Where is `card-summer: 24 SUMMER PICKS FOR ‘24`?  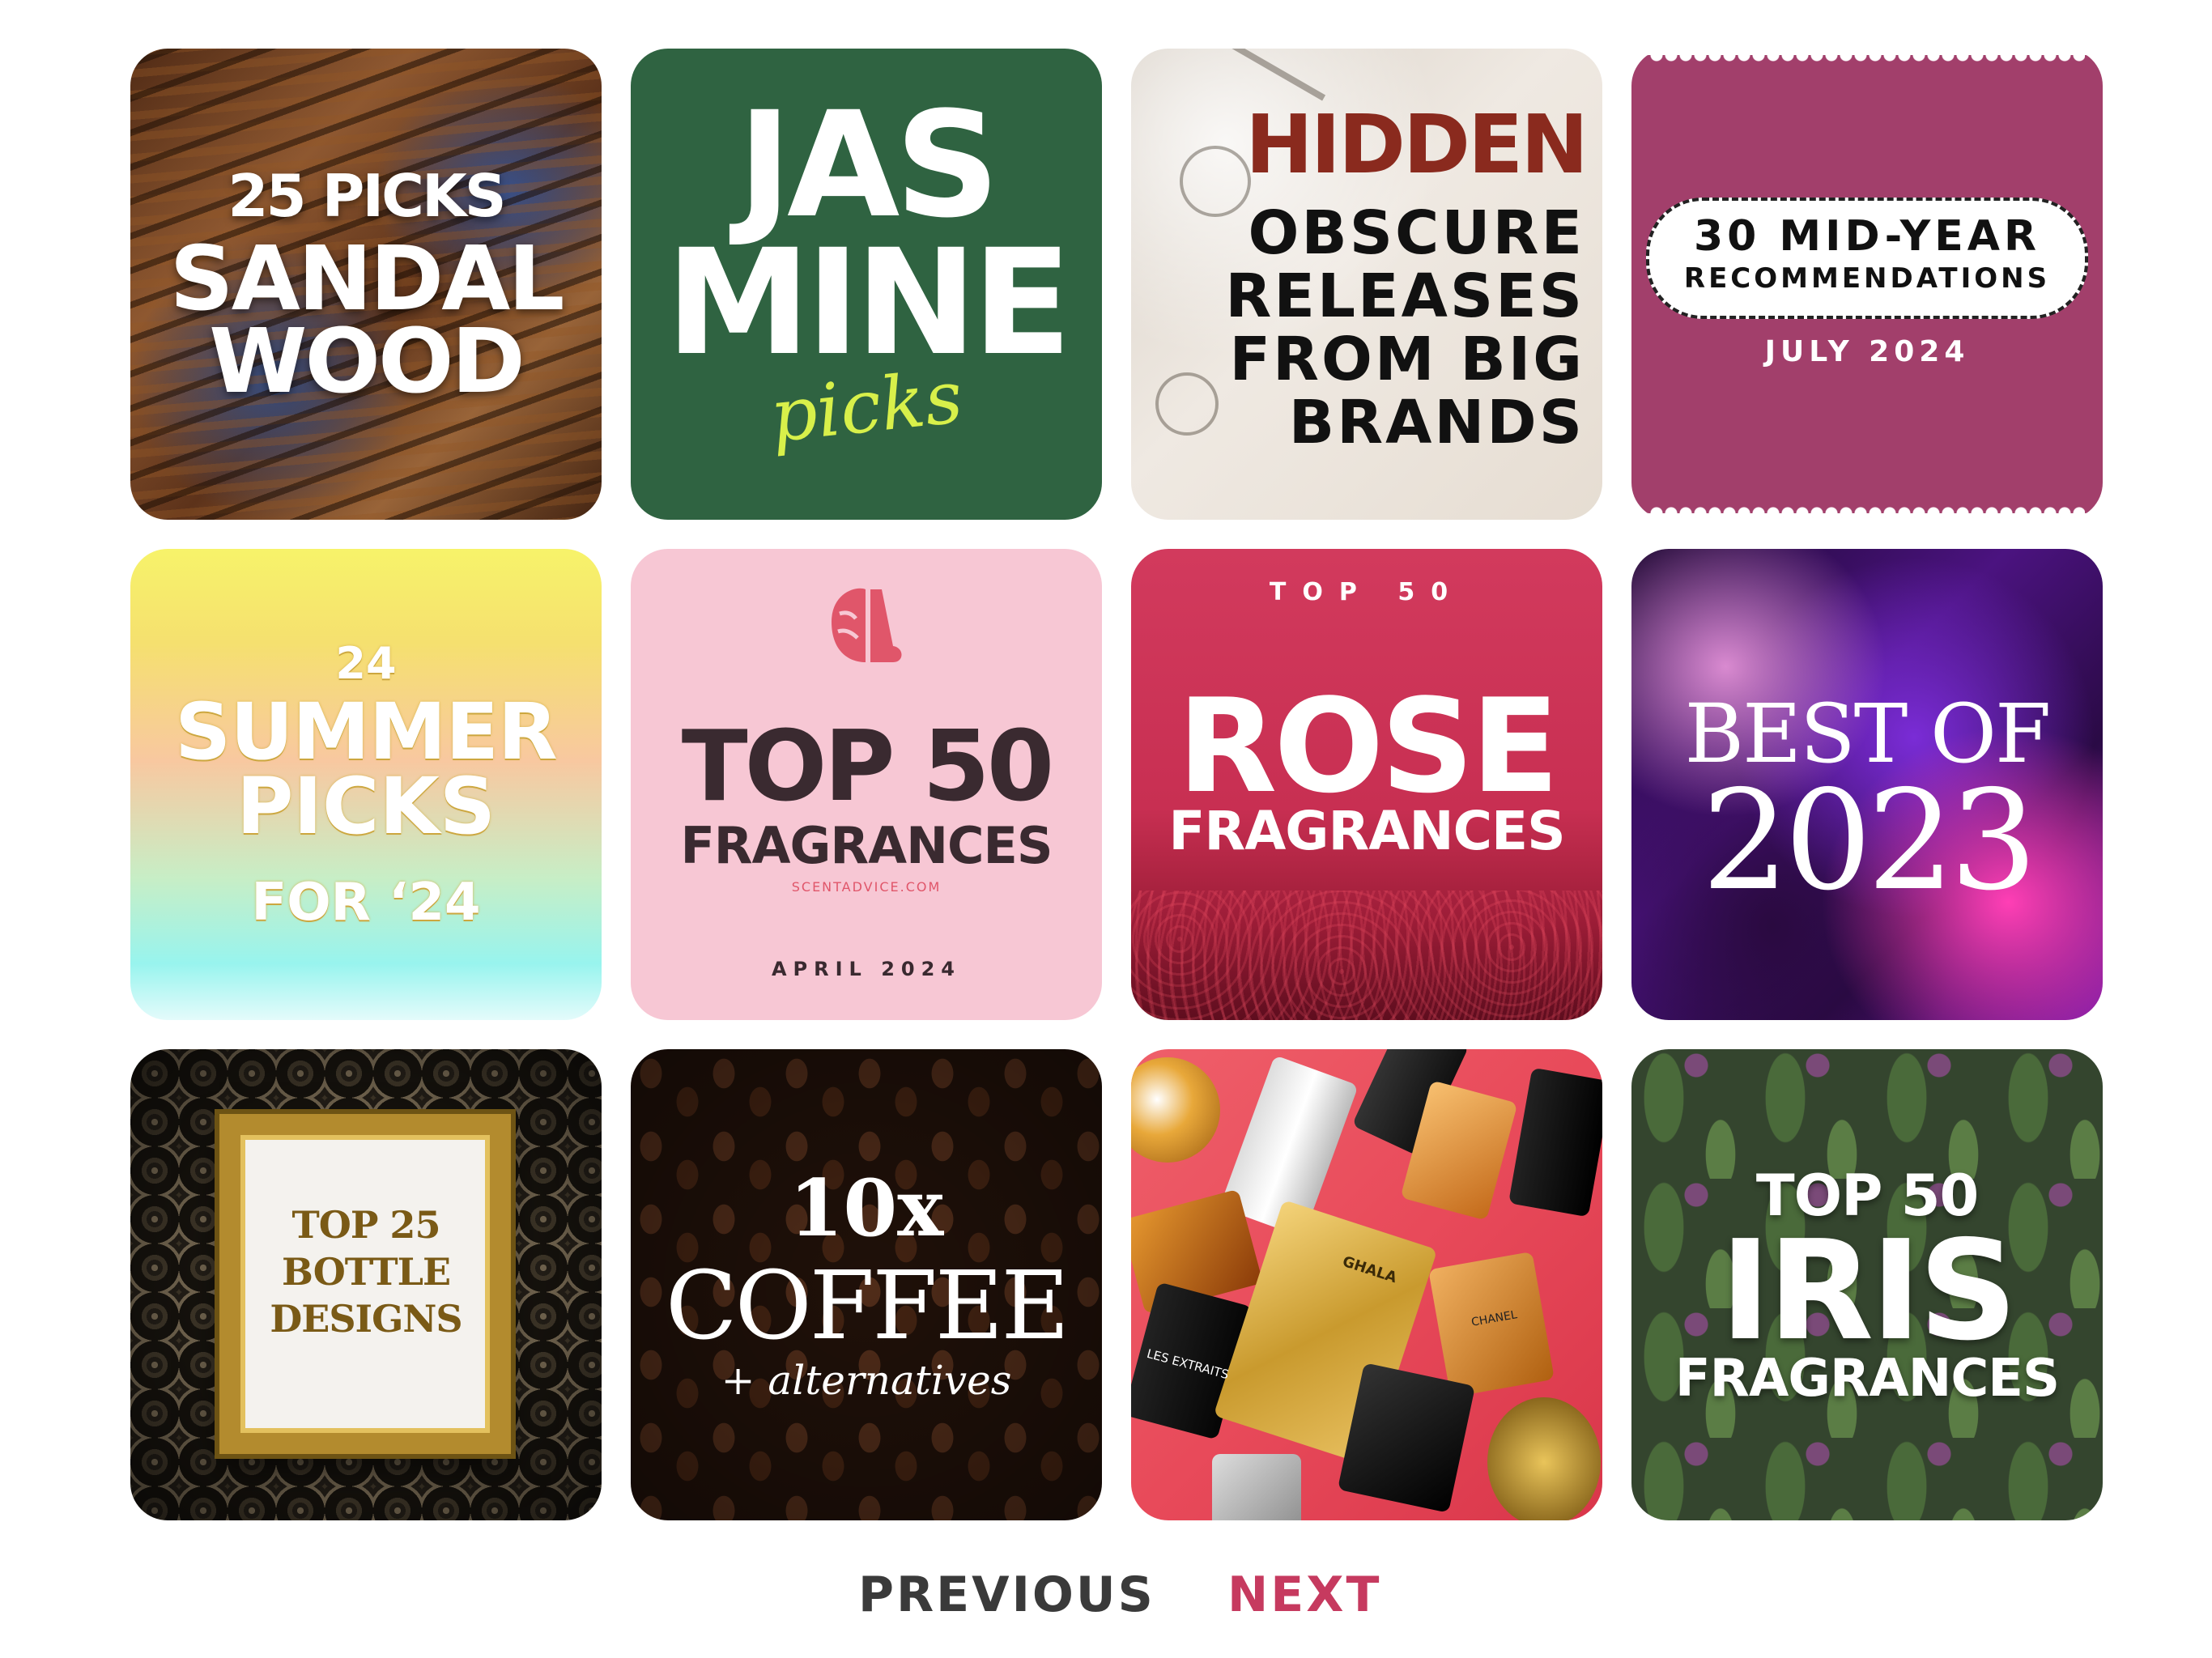 card-summer: 24 SUMMER PICKS FOR ‘24 is located at coordinates (366, 784).